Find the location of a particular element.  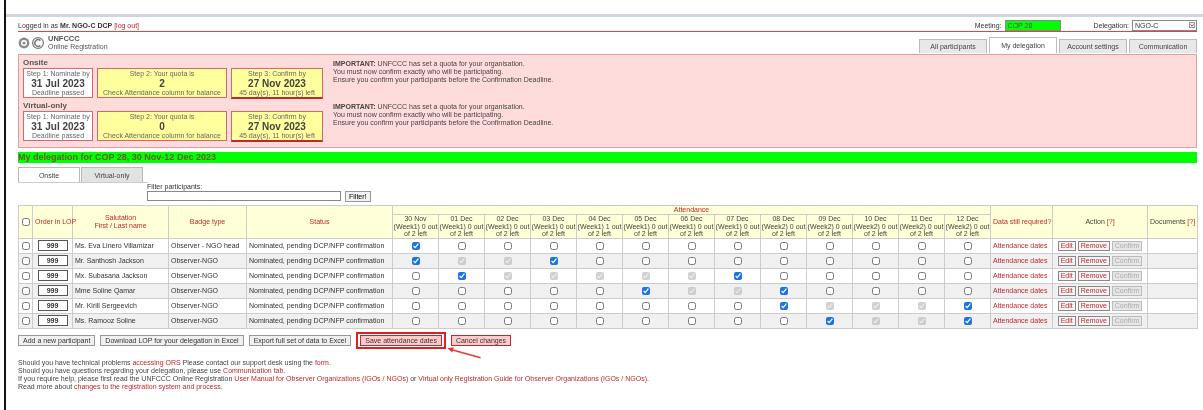

annotation-arrow is located at coordinates (463, 352).